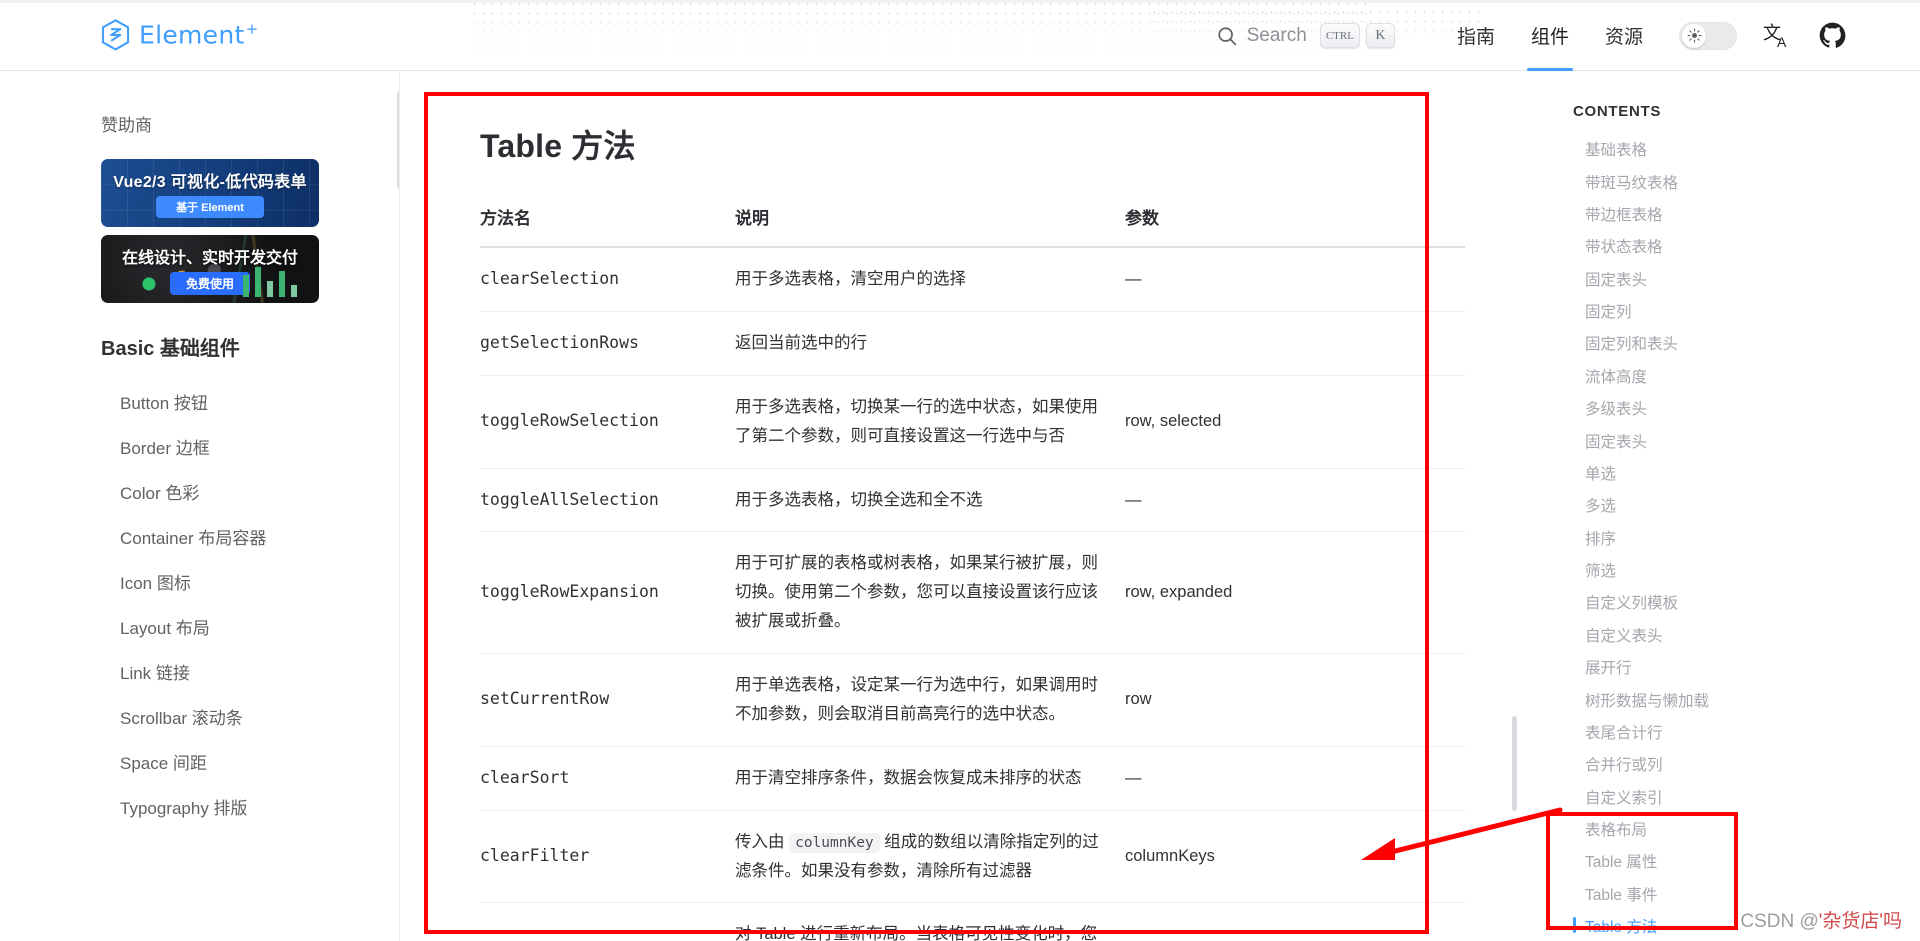  Describe the element at coordinates (607, 778) in the screenshot. I see `method-name: clearSort` at that location.